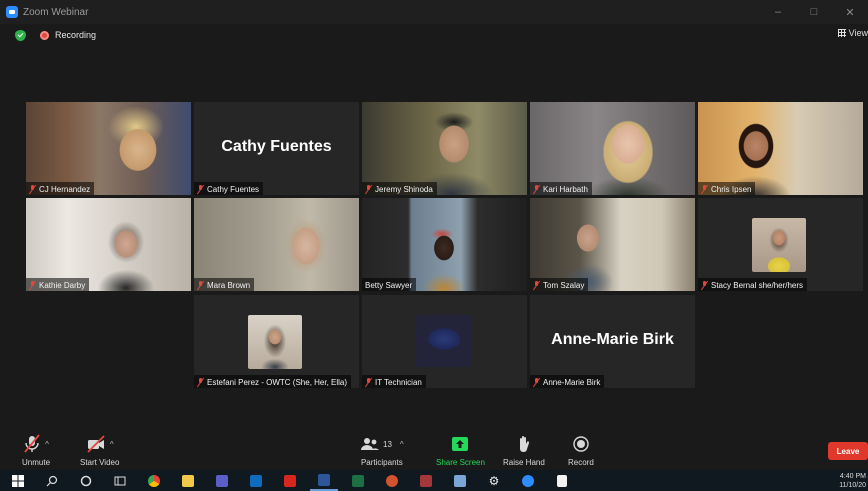  Describe the element at coordinates (559, 284) in the screenshot. I see `participant-name-label: Tom Szalay` at that location.